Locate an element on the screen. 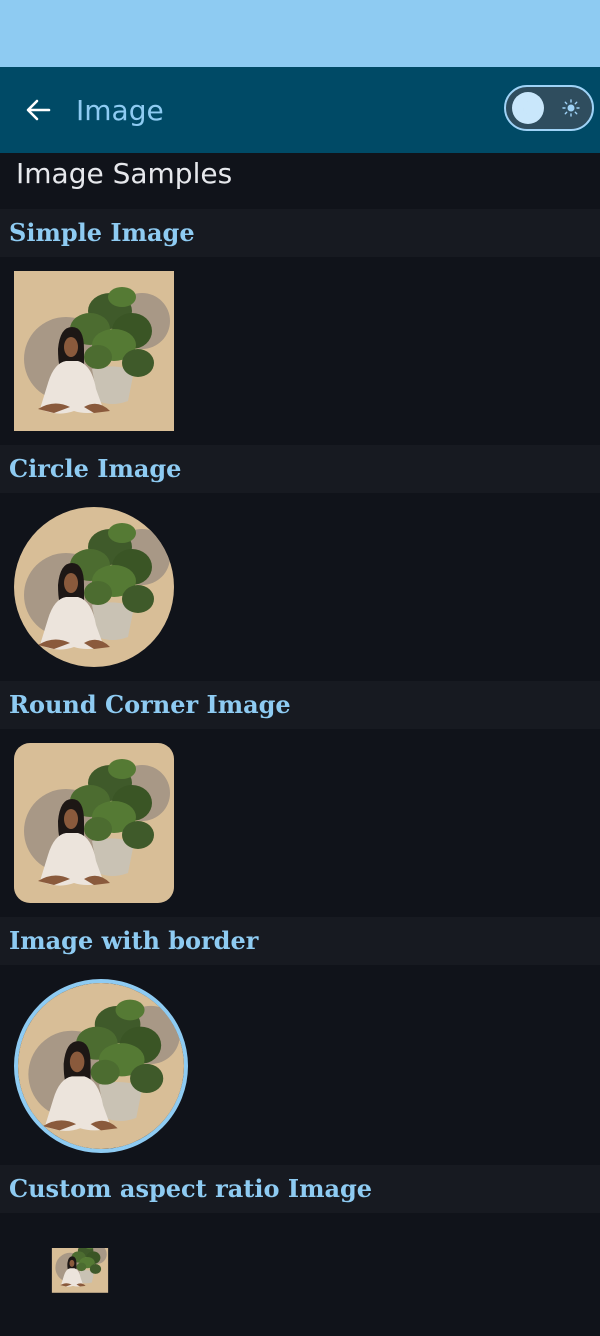 Image resolution: width=600 pixels, height=1336 pixels. app-bar: Image is located at coordinates (300, 110).